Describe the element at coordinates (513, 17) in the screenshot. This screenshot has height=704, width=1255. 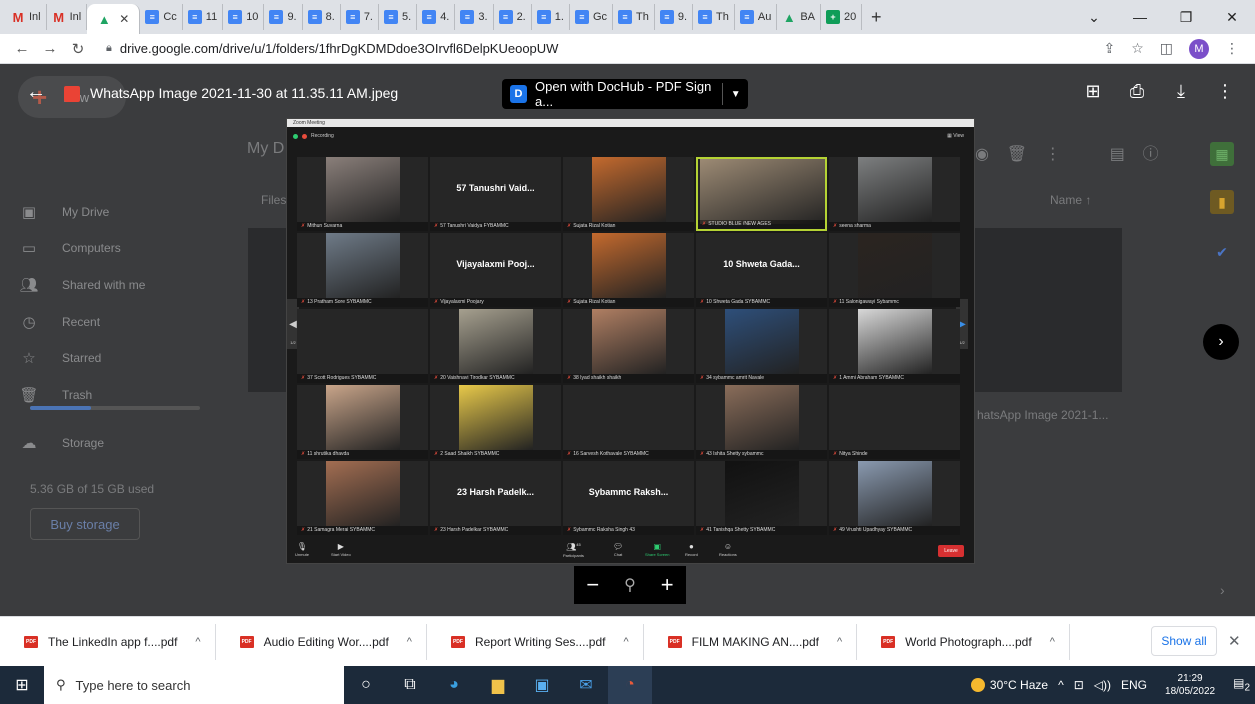
I see `browser-tab: ≡ 2.` at that location.